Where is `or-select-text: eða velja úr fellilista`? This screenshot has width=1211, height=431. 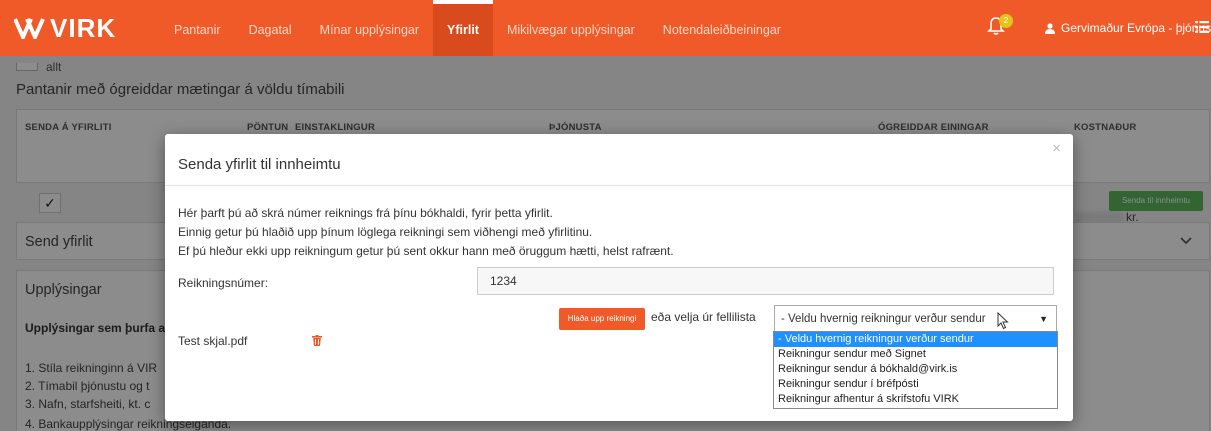 or-select-text: eða velja úr fellilista is located at coordinates (703, 317).